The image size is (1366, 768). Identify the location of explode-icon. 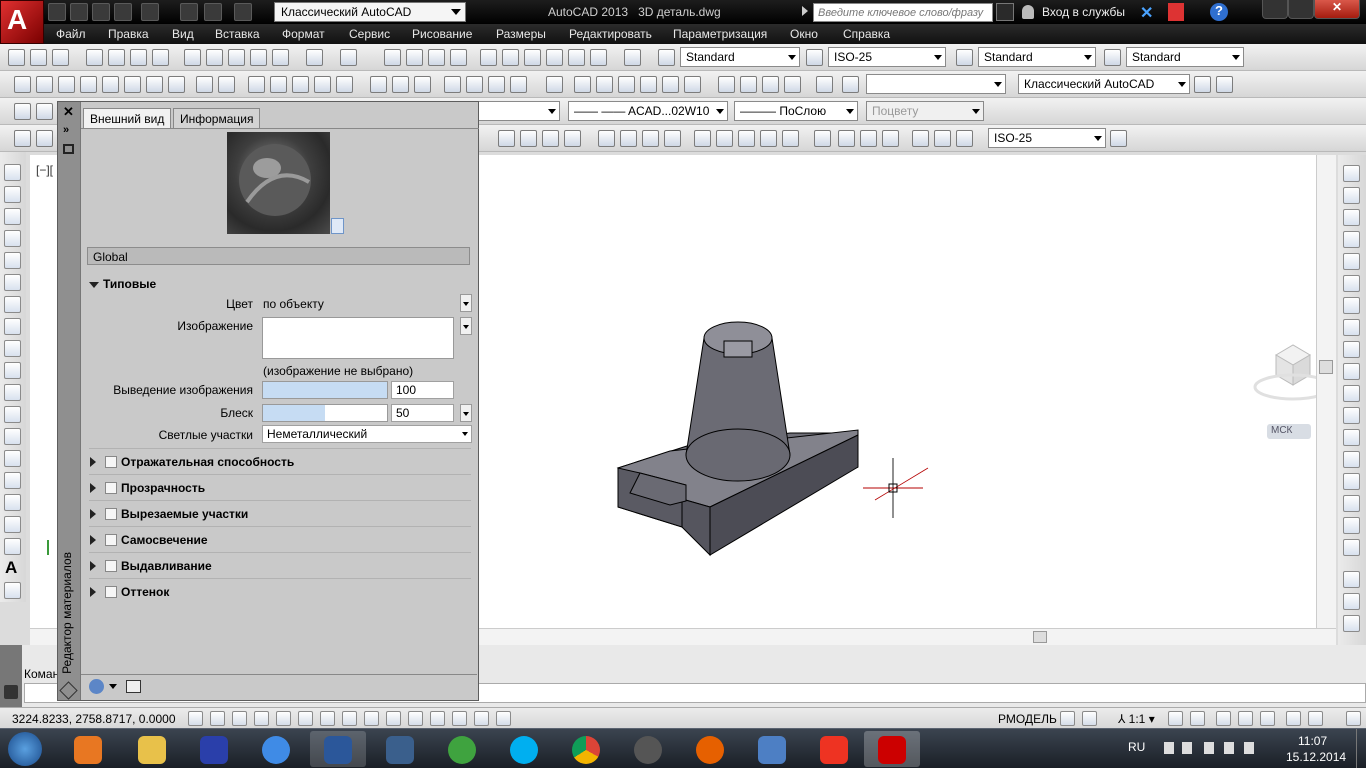
(1351, 525).